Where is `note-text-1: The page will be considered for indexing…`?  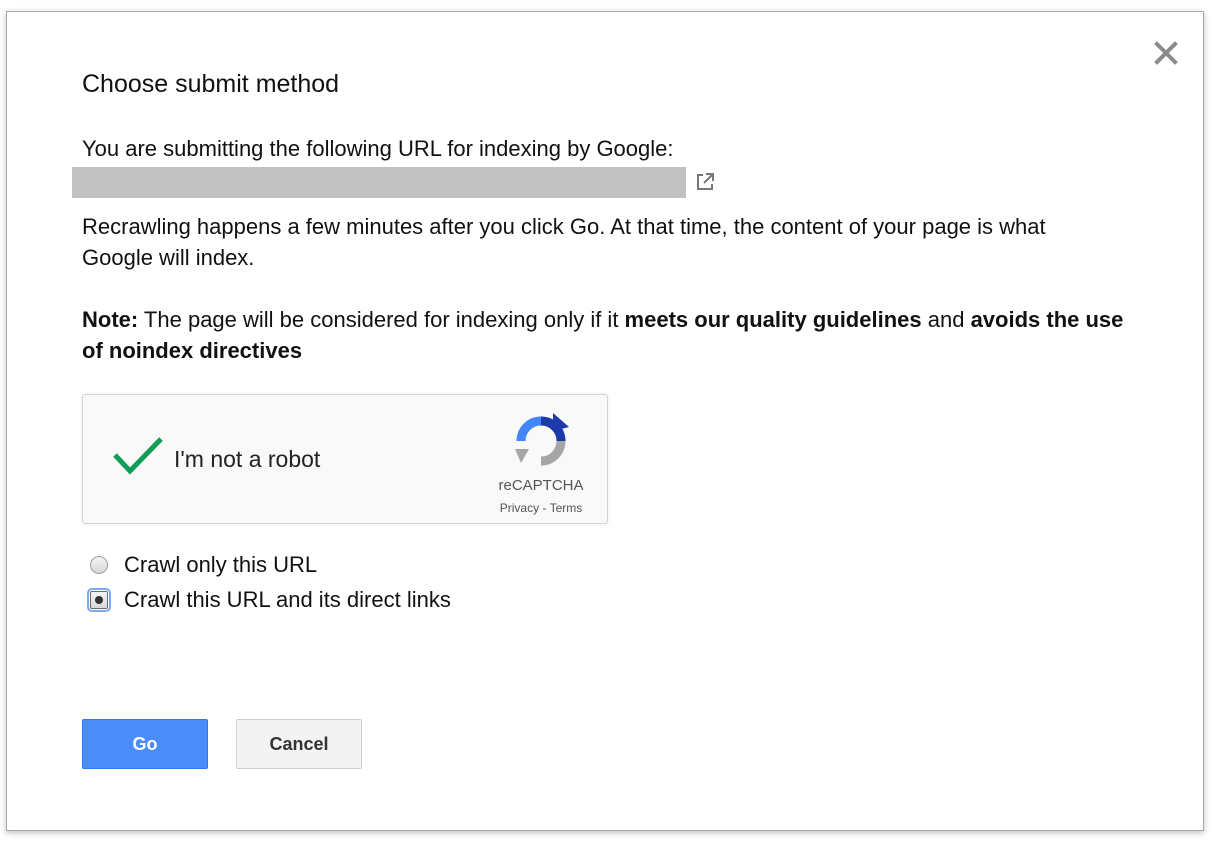 note-text-1: The page will be considered for indexing… is located at coordinates (381, 319).